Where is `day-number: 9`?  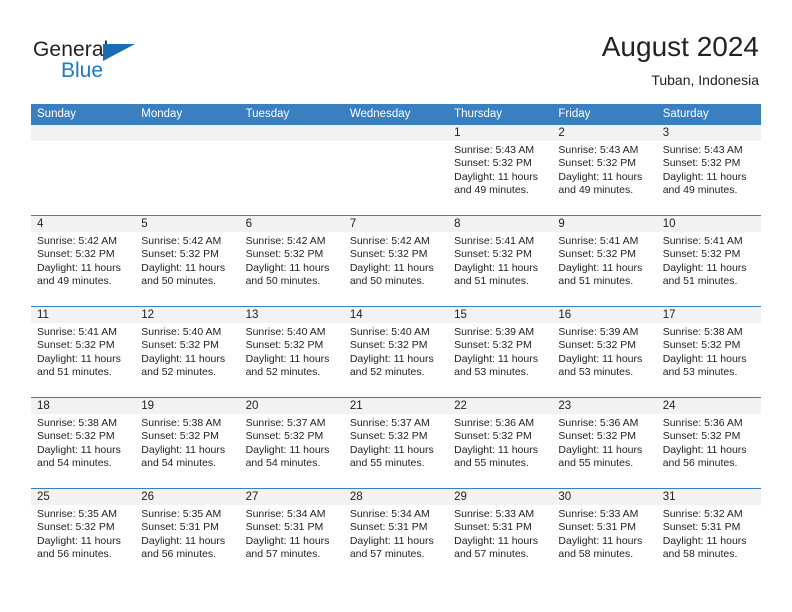
day-number: 9 is located at coordinates (604, 224).